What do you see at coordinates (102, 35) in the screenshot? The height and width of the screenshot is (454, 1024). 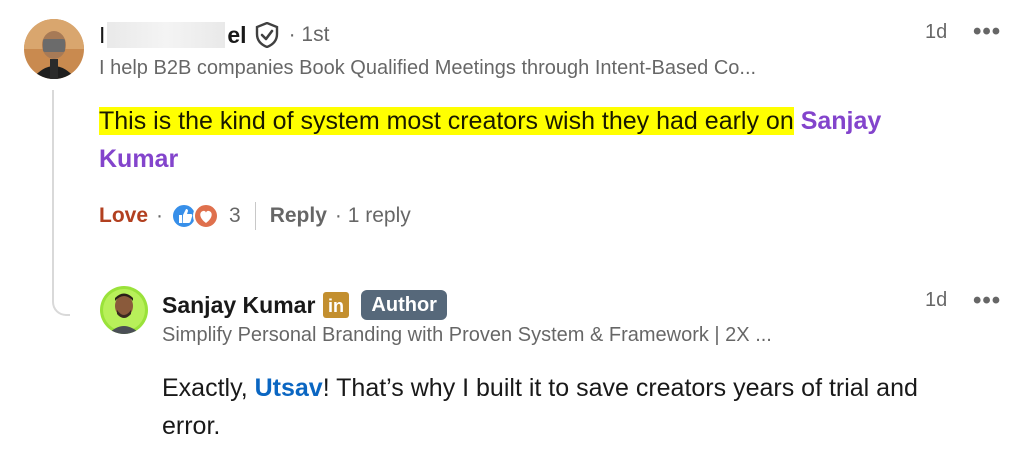 I see `commenter-name-leading: I` at bounding box center [102, 35].